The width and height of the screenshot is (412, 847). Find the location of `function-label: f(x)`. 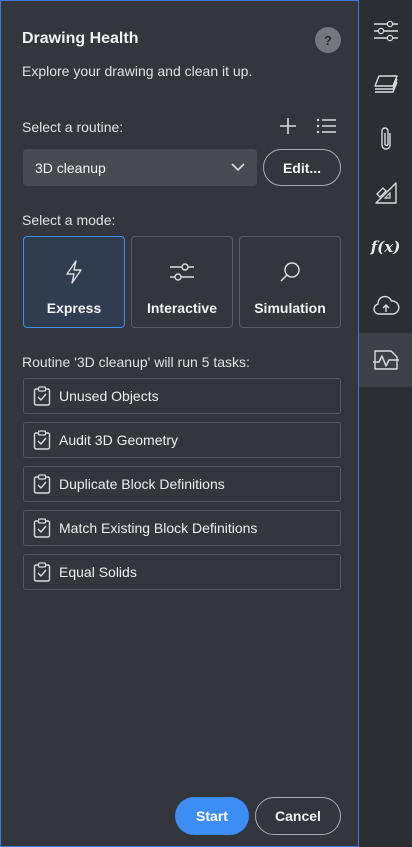

function-label: f(x) is located at coordinates (385, 247).